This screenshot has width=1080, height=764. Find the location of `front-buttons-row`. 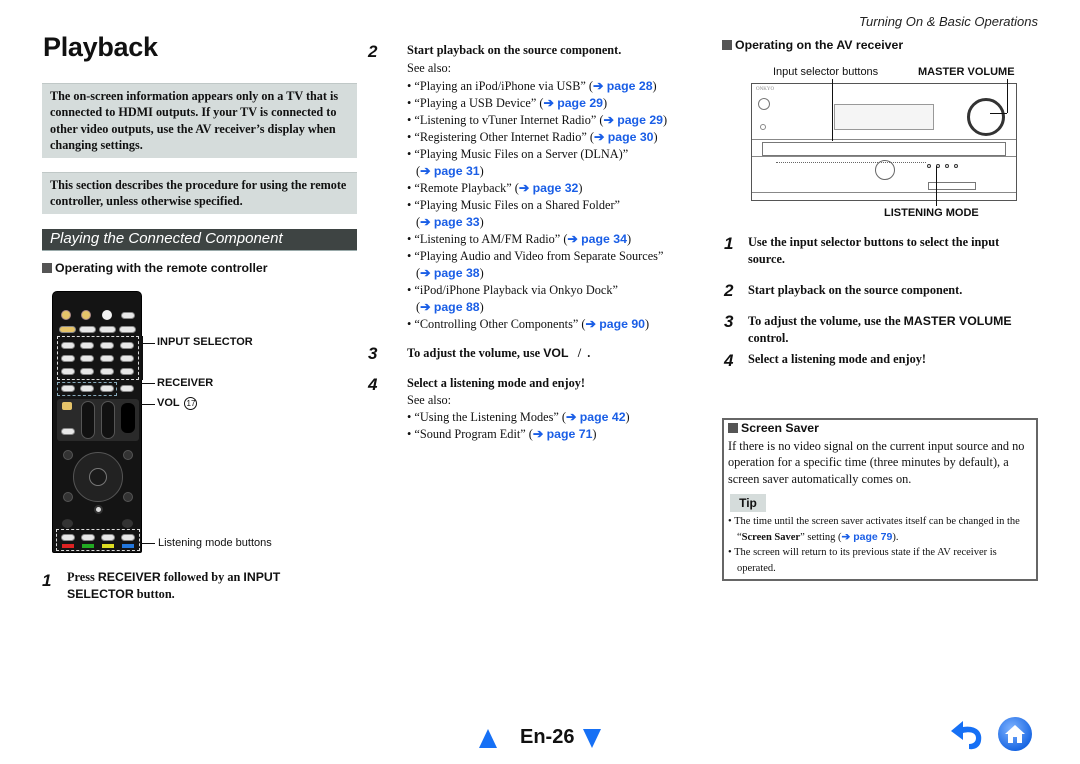

front-buttons-row is located at coordinates (851, 165).